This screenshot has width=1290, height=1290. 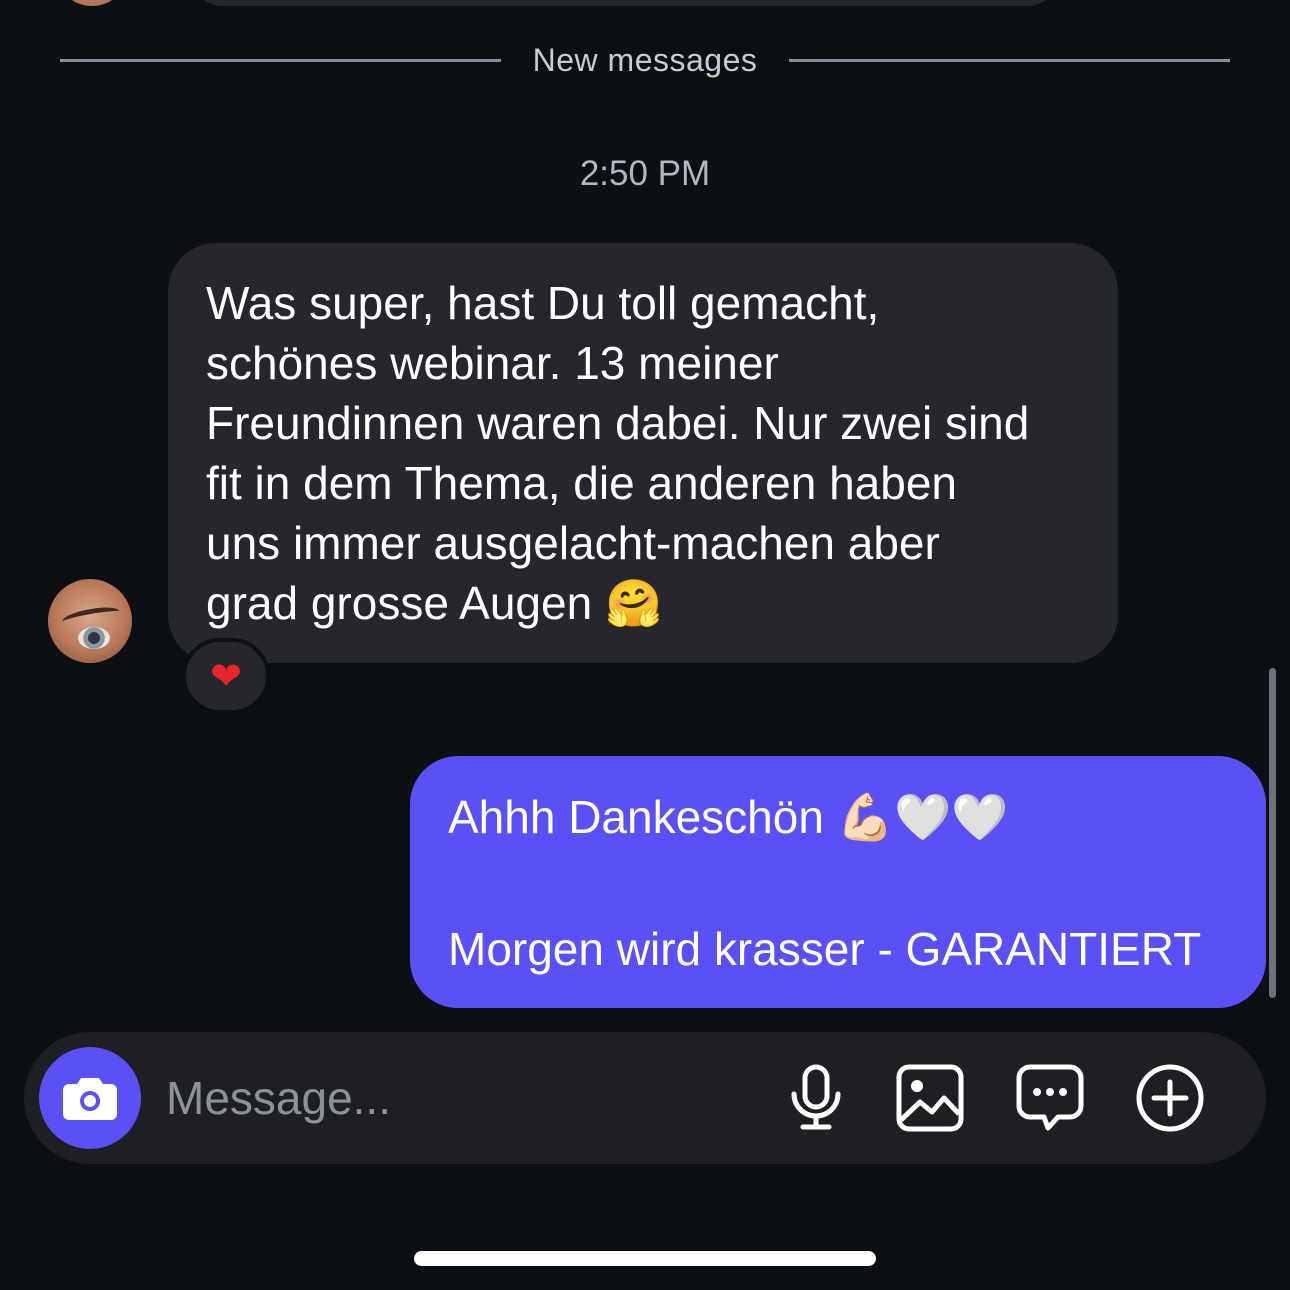 I want to click on camera-button, so click(x=90, y=1098).